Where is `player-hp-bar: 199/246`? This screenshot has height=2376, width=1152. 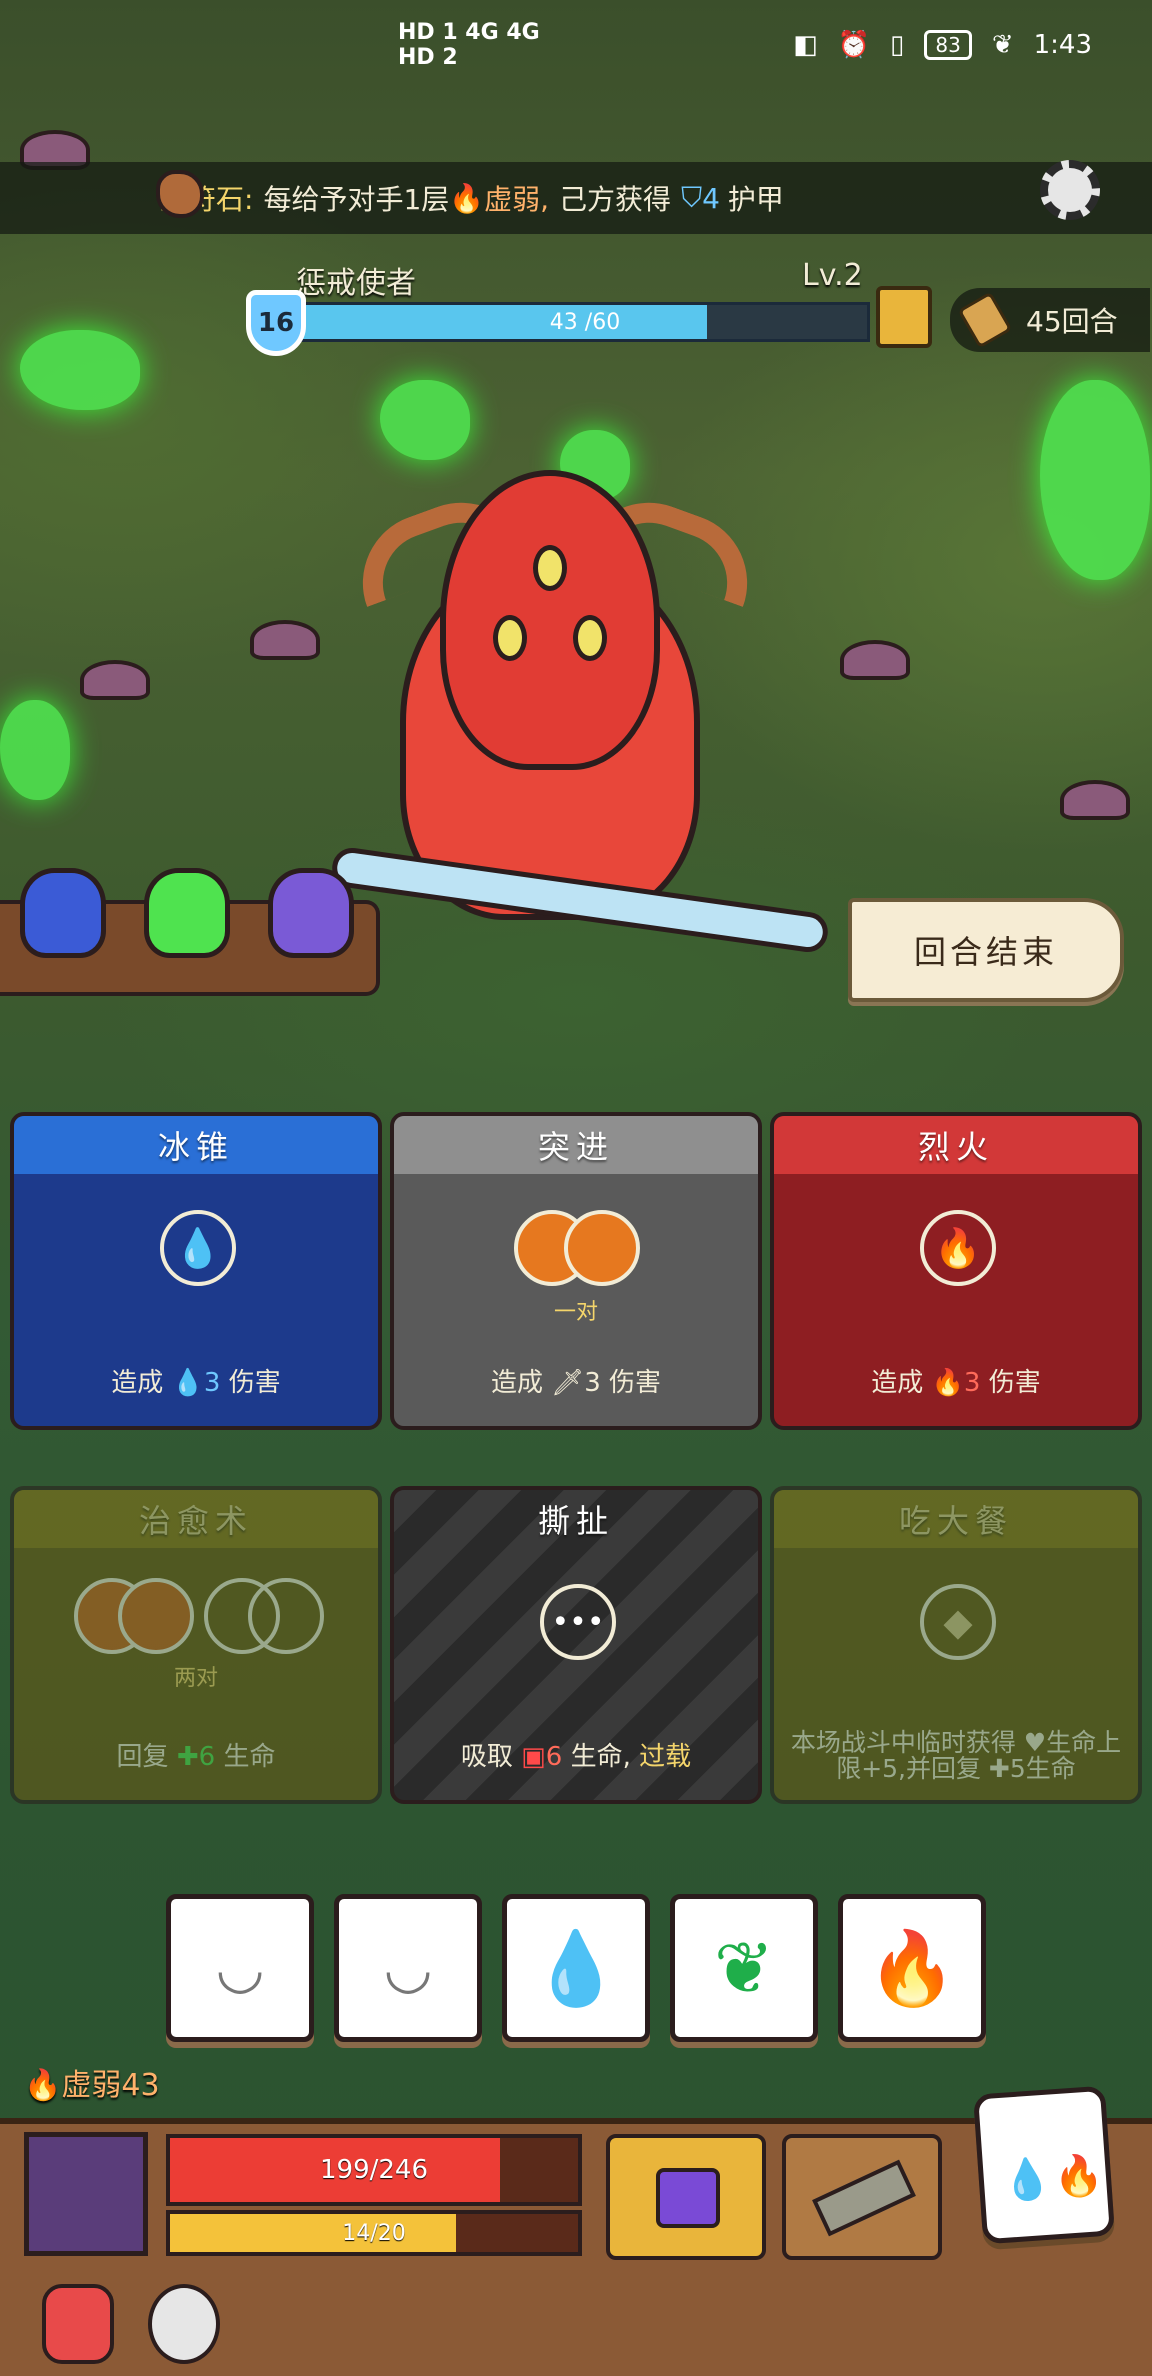 player-hp-bar: 199/246 is located at coordinates (374, 2170).